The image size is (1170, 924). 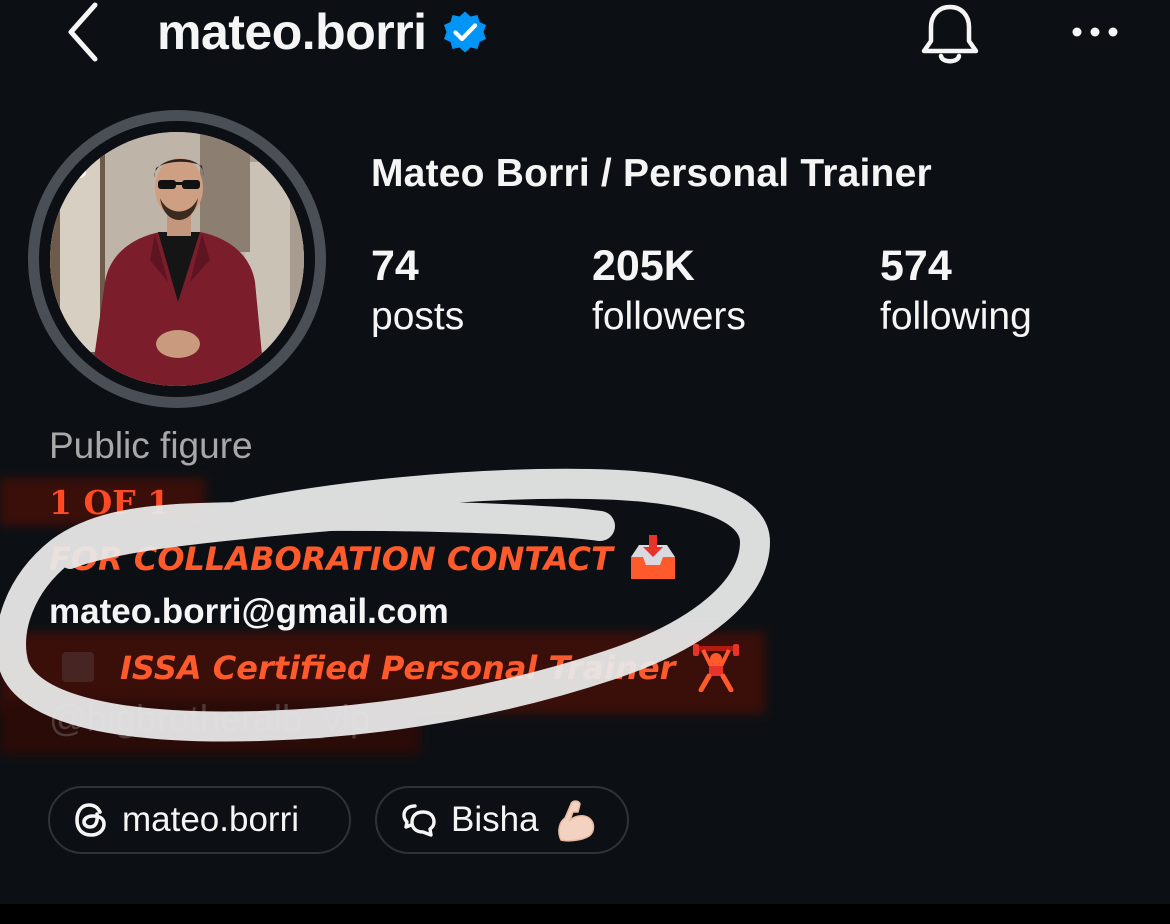 I want to click on display-name: Mateo Borri / Personal Trainer, so click(x=651, y=173).